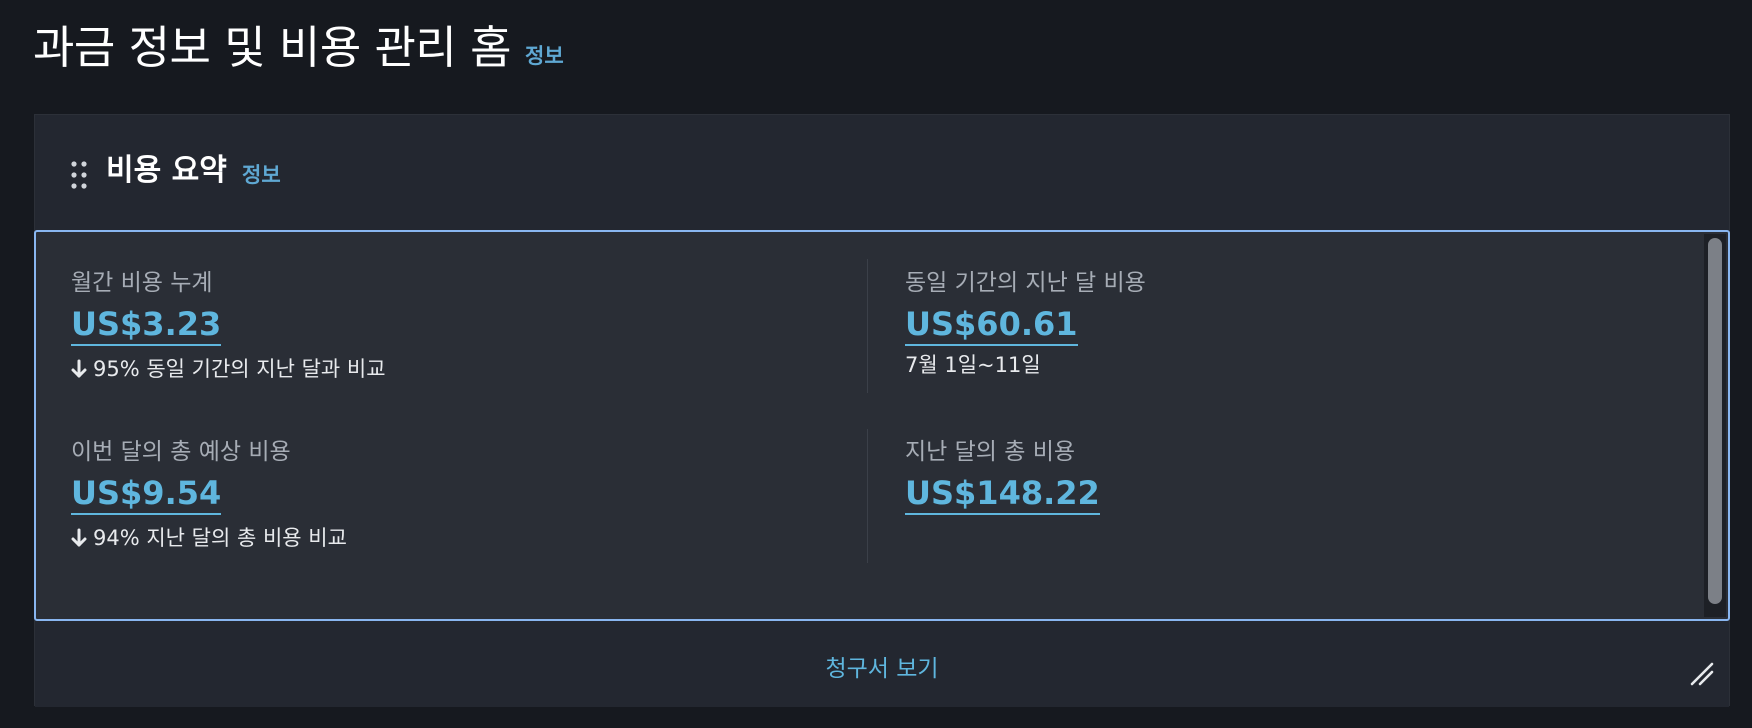 The height and width of the screenshot is (728, 1752). Describe the element at coordinates (220, 538) in the screenshot. I see `metric-comparison-text: 94% 지난 달의 총 비용 비교` at that location.